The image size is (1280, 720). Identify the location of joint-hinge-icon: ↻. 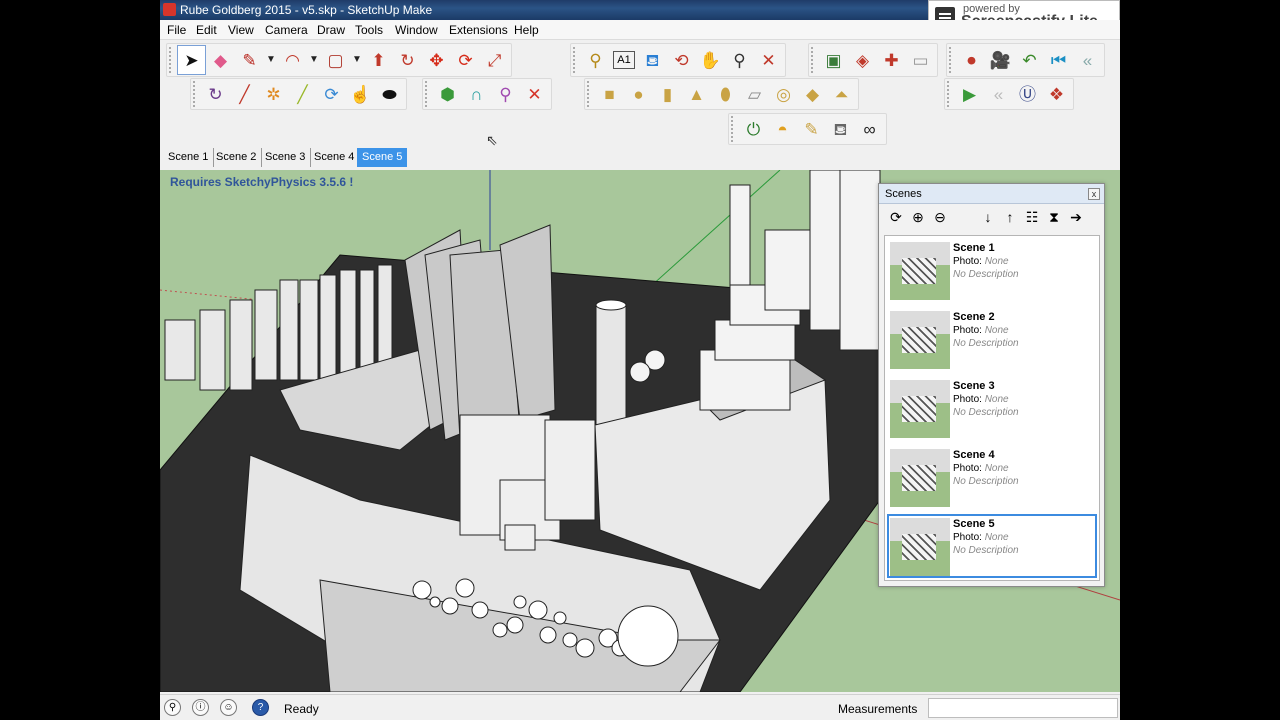
(215, 94).